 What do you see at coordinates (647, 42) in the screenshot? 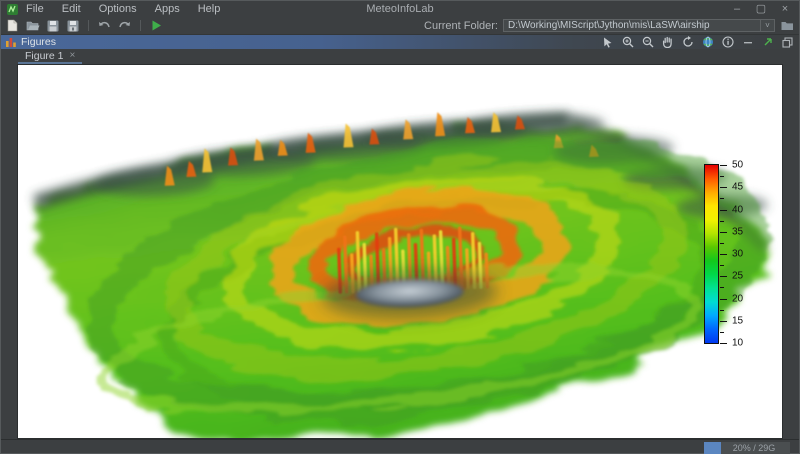
I see `zoom-out-icon` at bounding box center [647, 42].